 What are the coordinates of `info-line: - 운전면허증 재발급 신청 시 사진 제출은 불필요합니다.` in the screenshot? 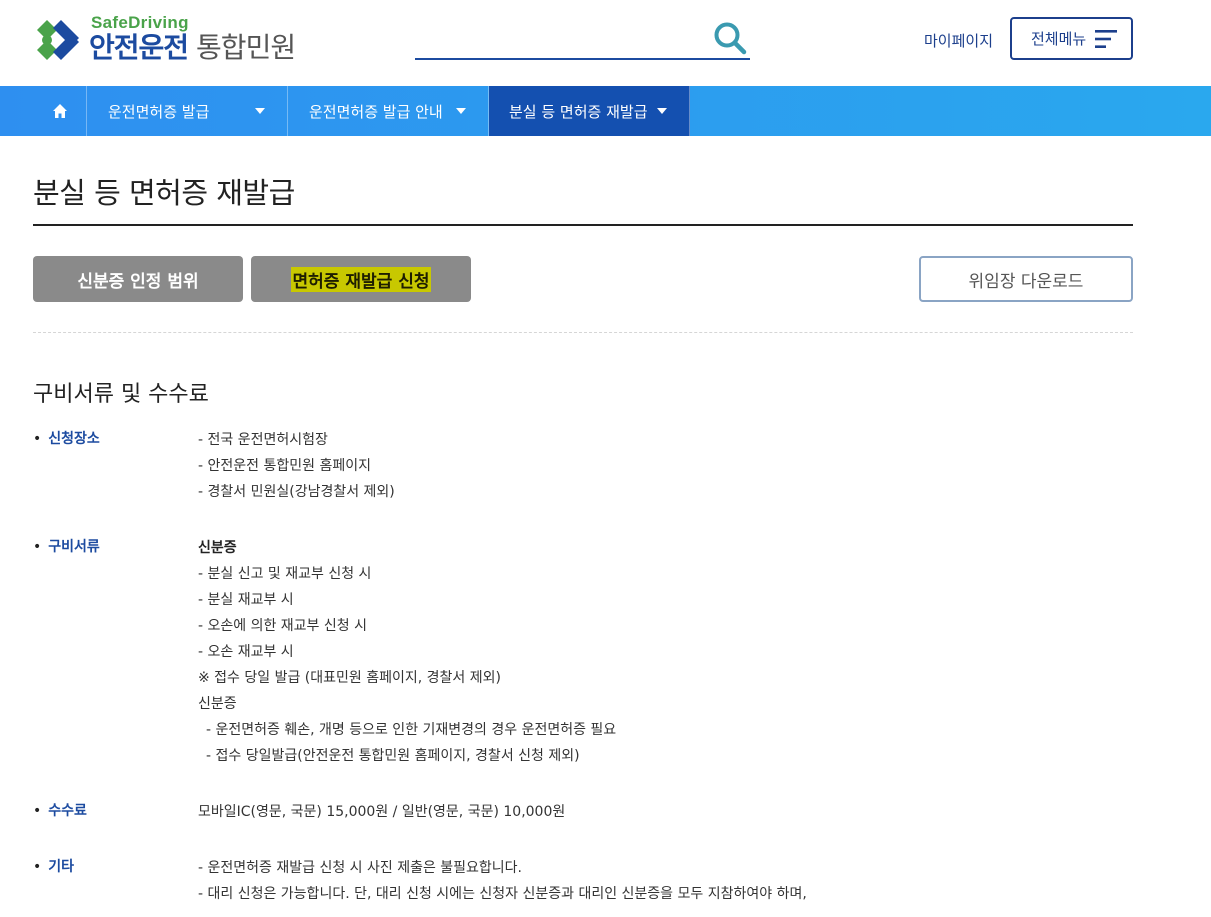 It's located at (360, 868).